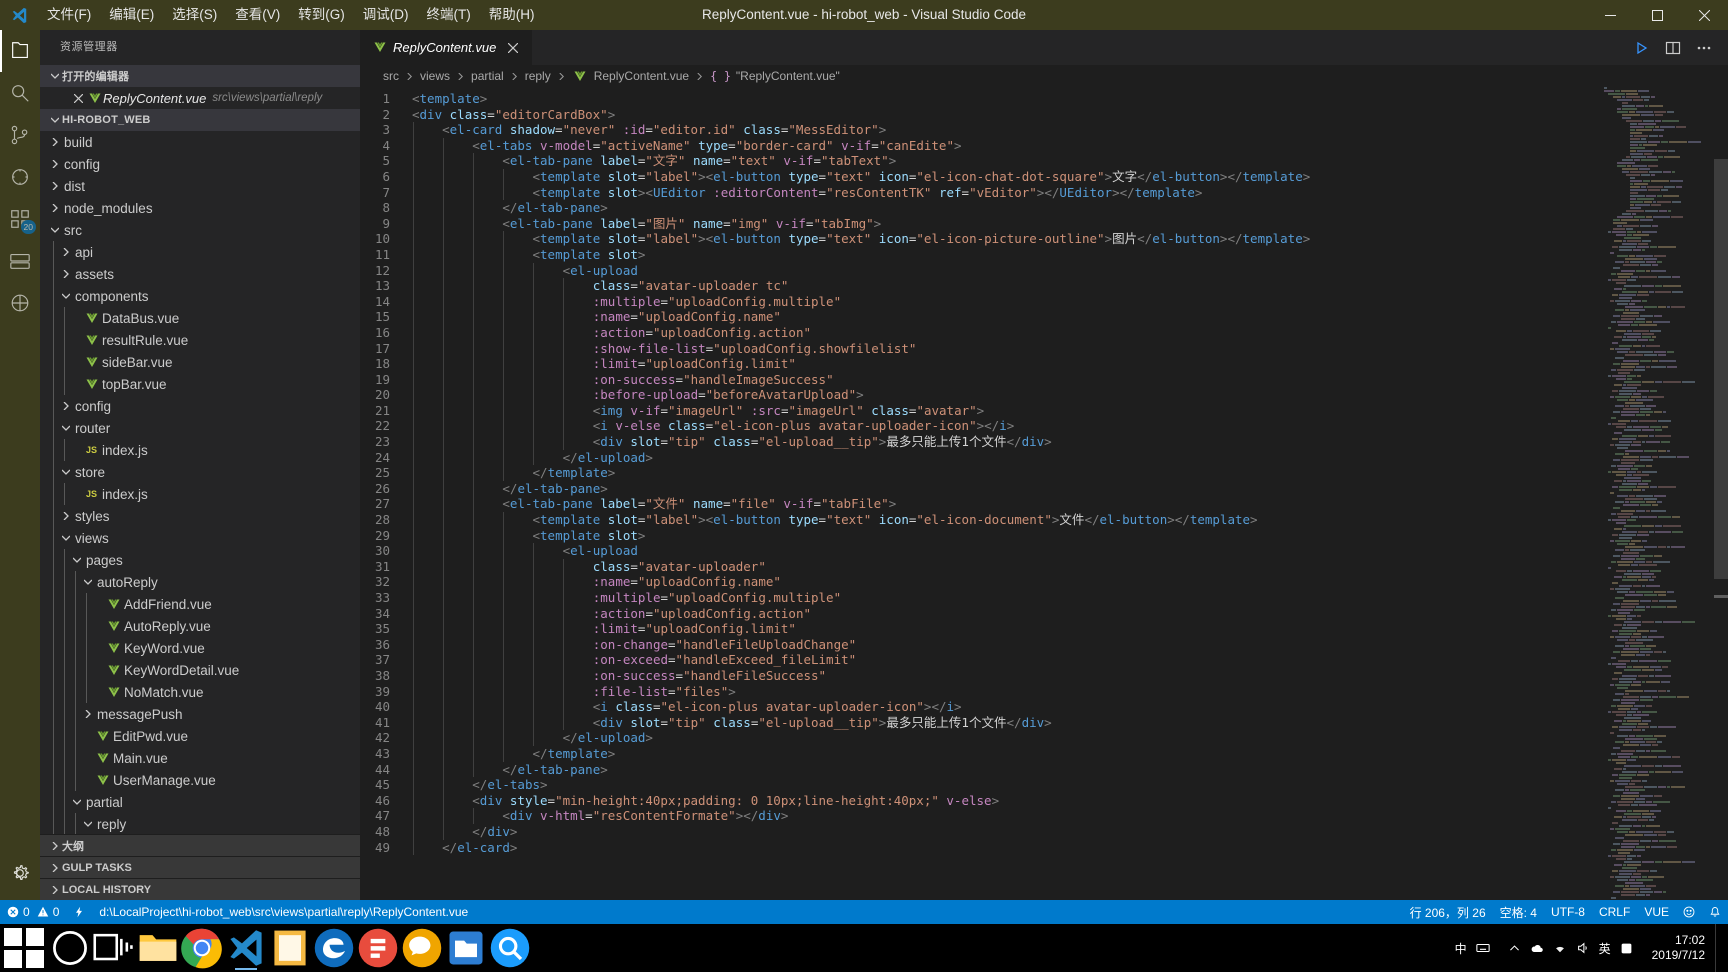 This screenshot has height=972, width=1728. I want to click on activity-search-icon, so click(20, 93).